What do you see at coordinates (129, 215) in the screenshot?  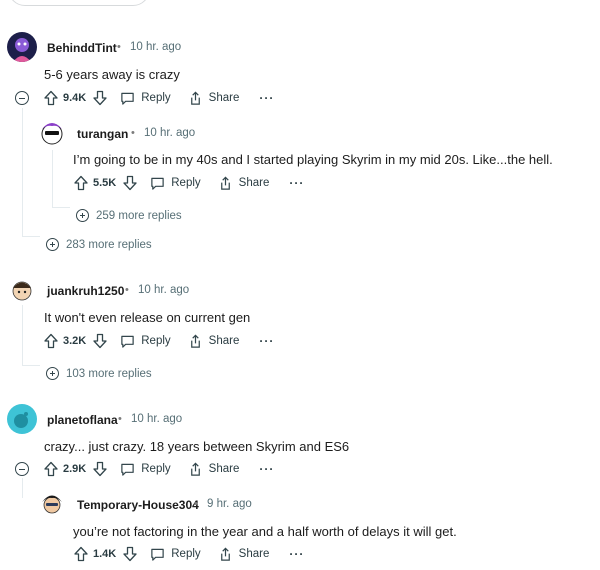 I see `more-replies-link: 259 more replies` at bounding box center [129, 215].